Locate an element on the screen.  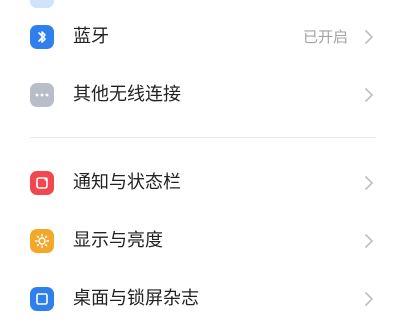
top-partial-row is located at coordinates (200, 4).